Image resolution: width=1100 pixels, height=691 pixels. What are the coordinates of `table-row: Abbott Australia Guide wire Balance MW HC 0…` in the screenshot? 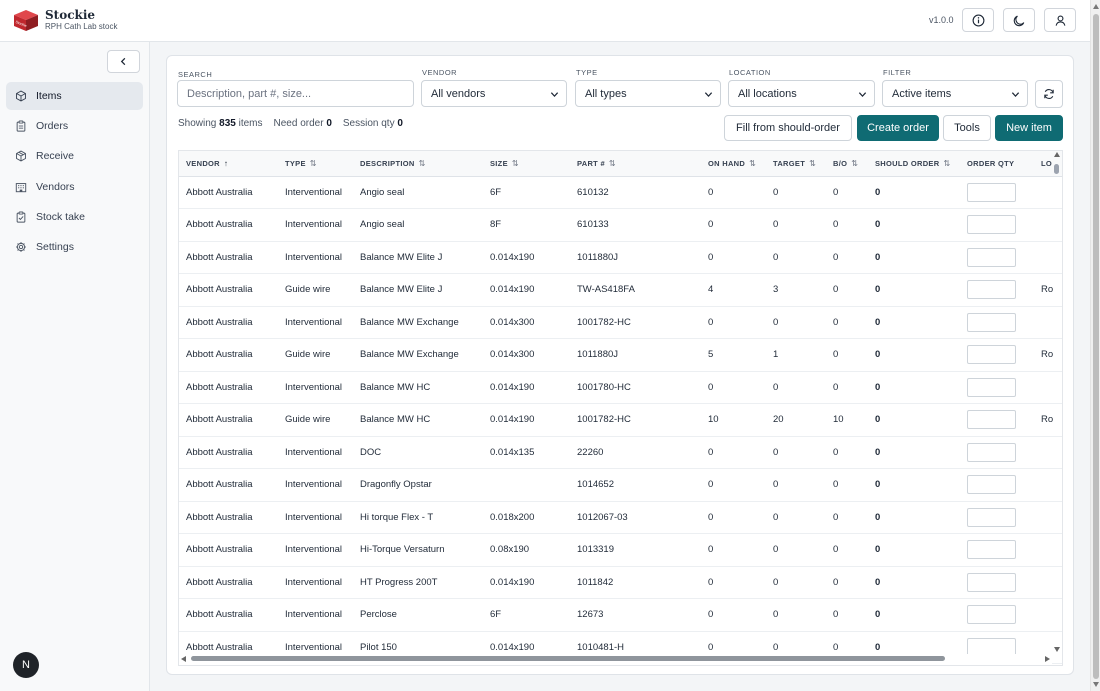 It's located at (620, 420).